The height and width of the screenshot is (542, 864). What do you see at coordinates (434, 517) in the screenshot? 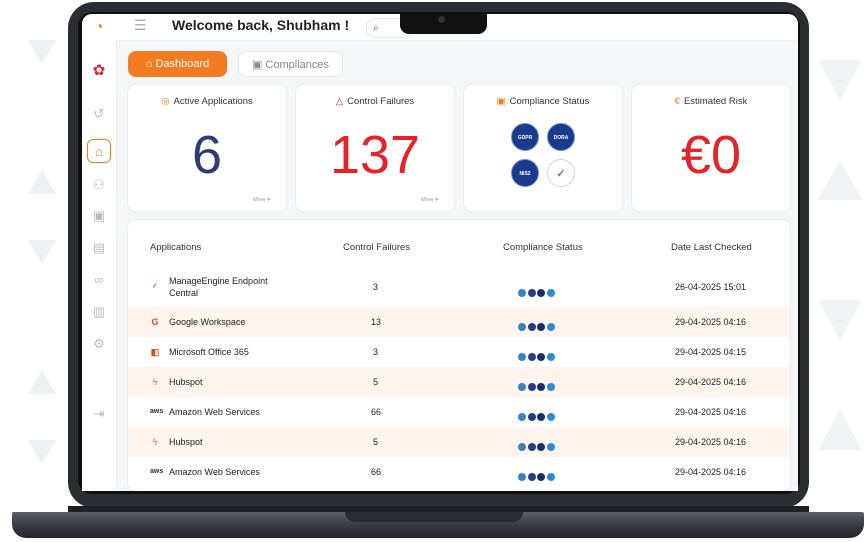
I see `laptop-lip` at bounding box center [434, 517].